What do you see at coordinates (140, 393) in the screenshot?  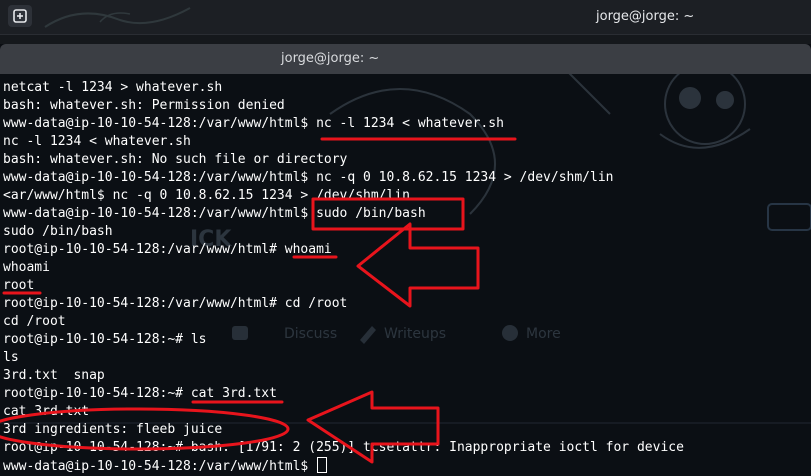 I see `terminal-line: root@ip-10-10-54-128:~# cat 3rd.txt` at bounding box center [140, 393].